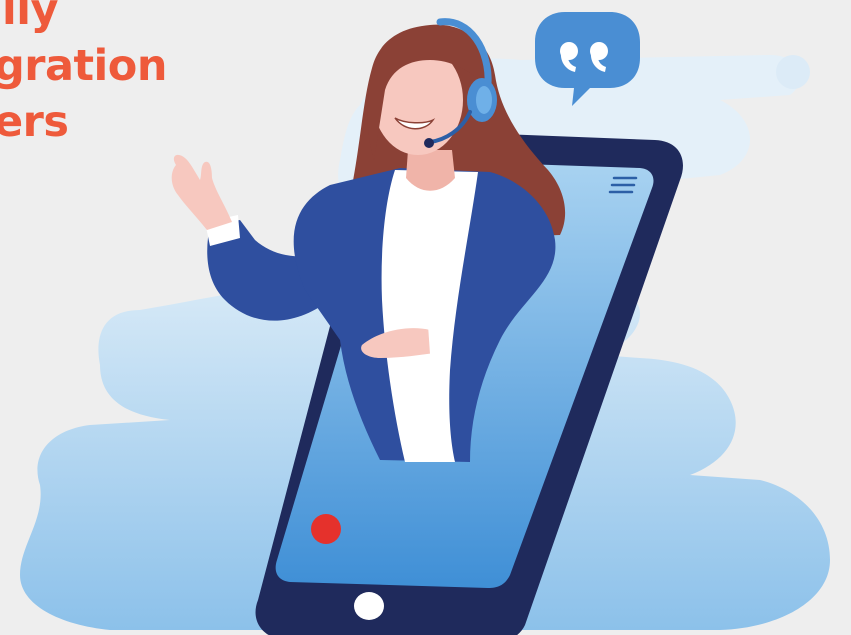 The image size is (851, 635). I want to click on cloud-dot, so click(793, 72).